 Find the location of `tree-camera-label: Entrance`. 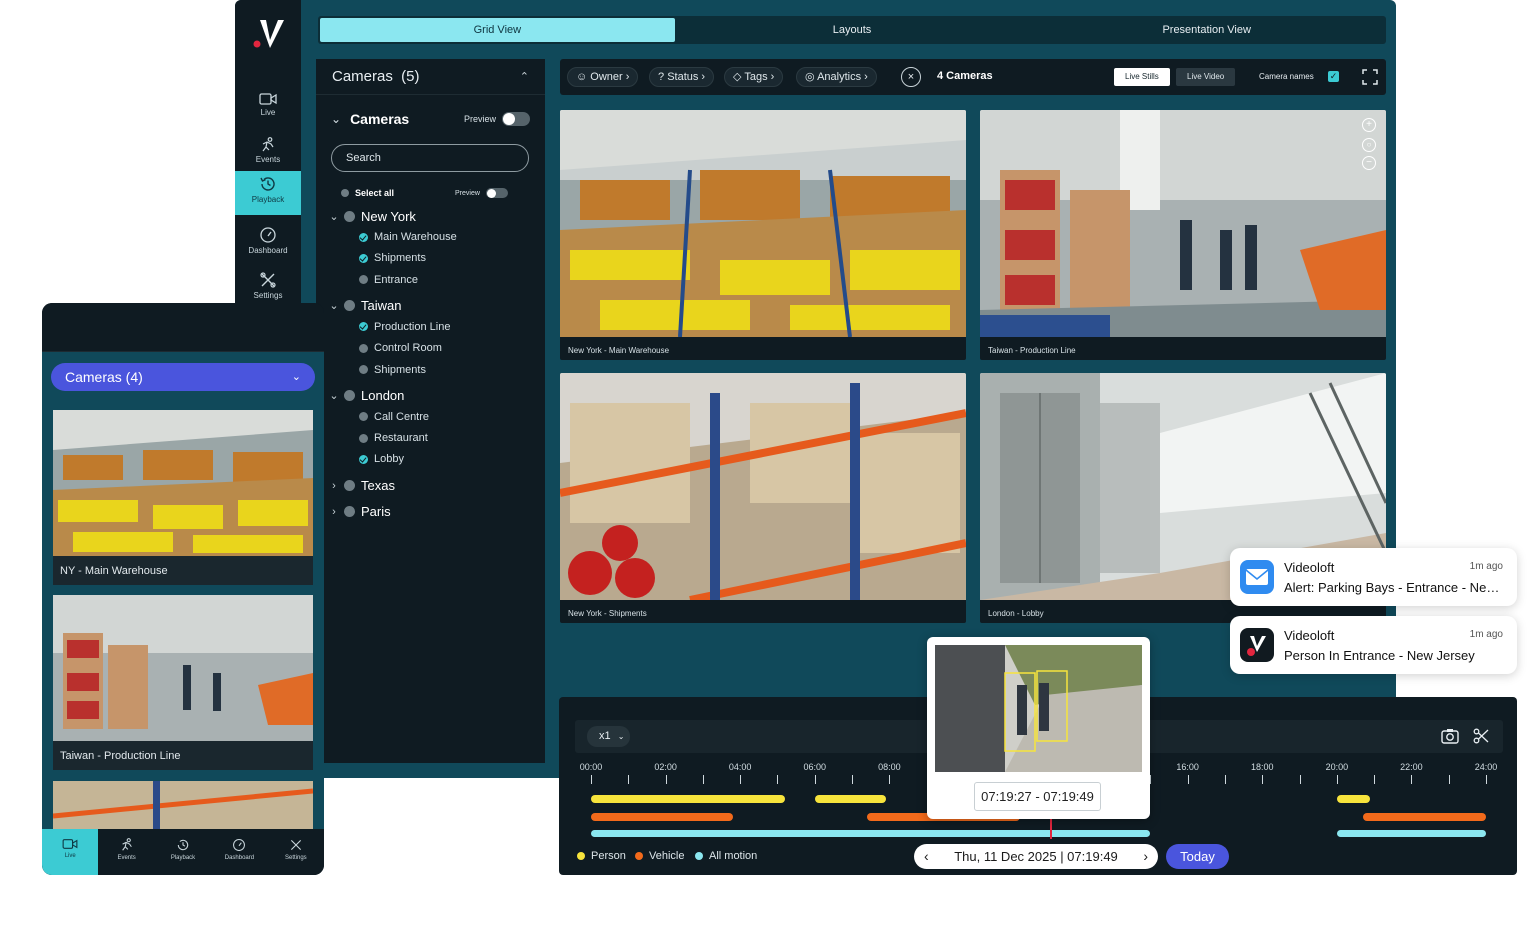

tree-camera-label: Entrance is located at coordinates (396, 279).